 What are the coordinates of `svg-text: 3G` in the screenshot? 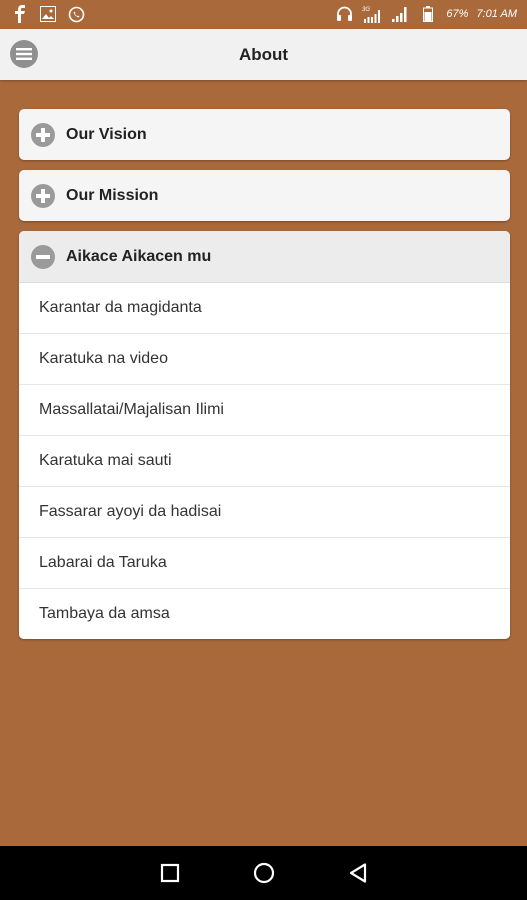 It's located at (366, 10).